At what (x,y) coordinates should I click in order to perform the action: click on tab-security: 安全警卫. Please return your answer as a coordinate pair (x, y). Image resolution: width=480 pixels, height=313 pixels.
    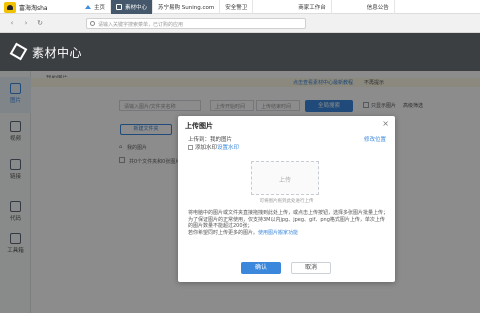
    Looking at the image, I should click on (237, 7).